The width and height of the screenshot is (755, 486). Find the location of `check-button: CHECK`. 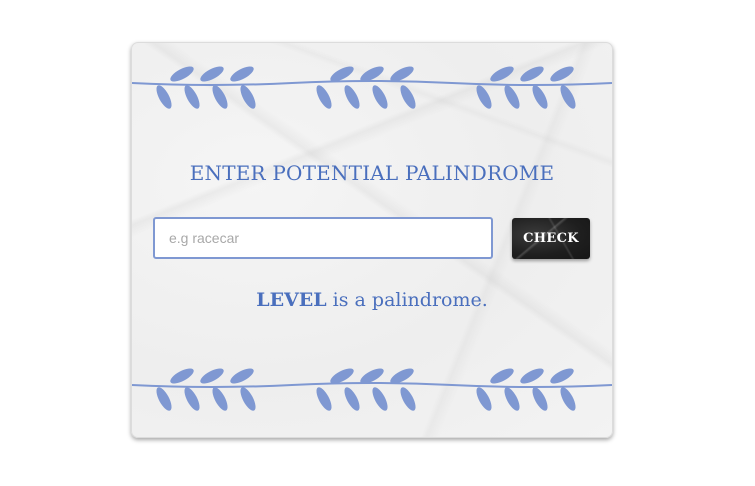

check-button: CHECK is located at coordinates (551, 238).